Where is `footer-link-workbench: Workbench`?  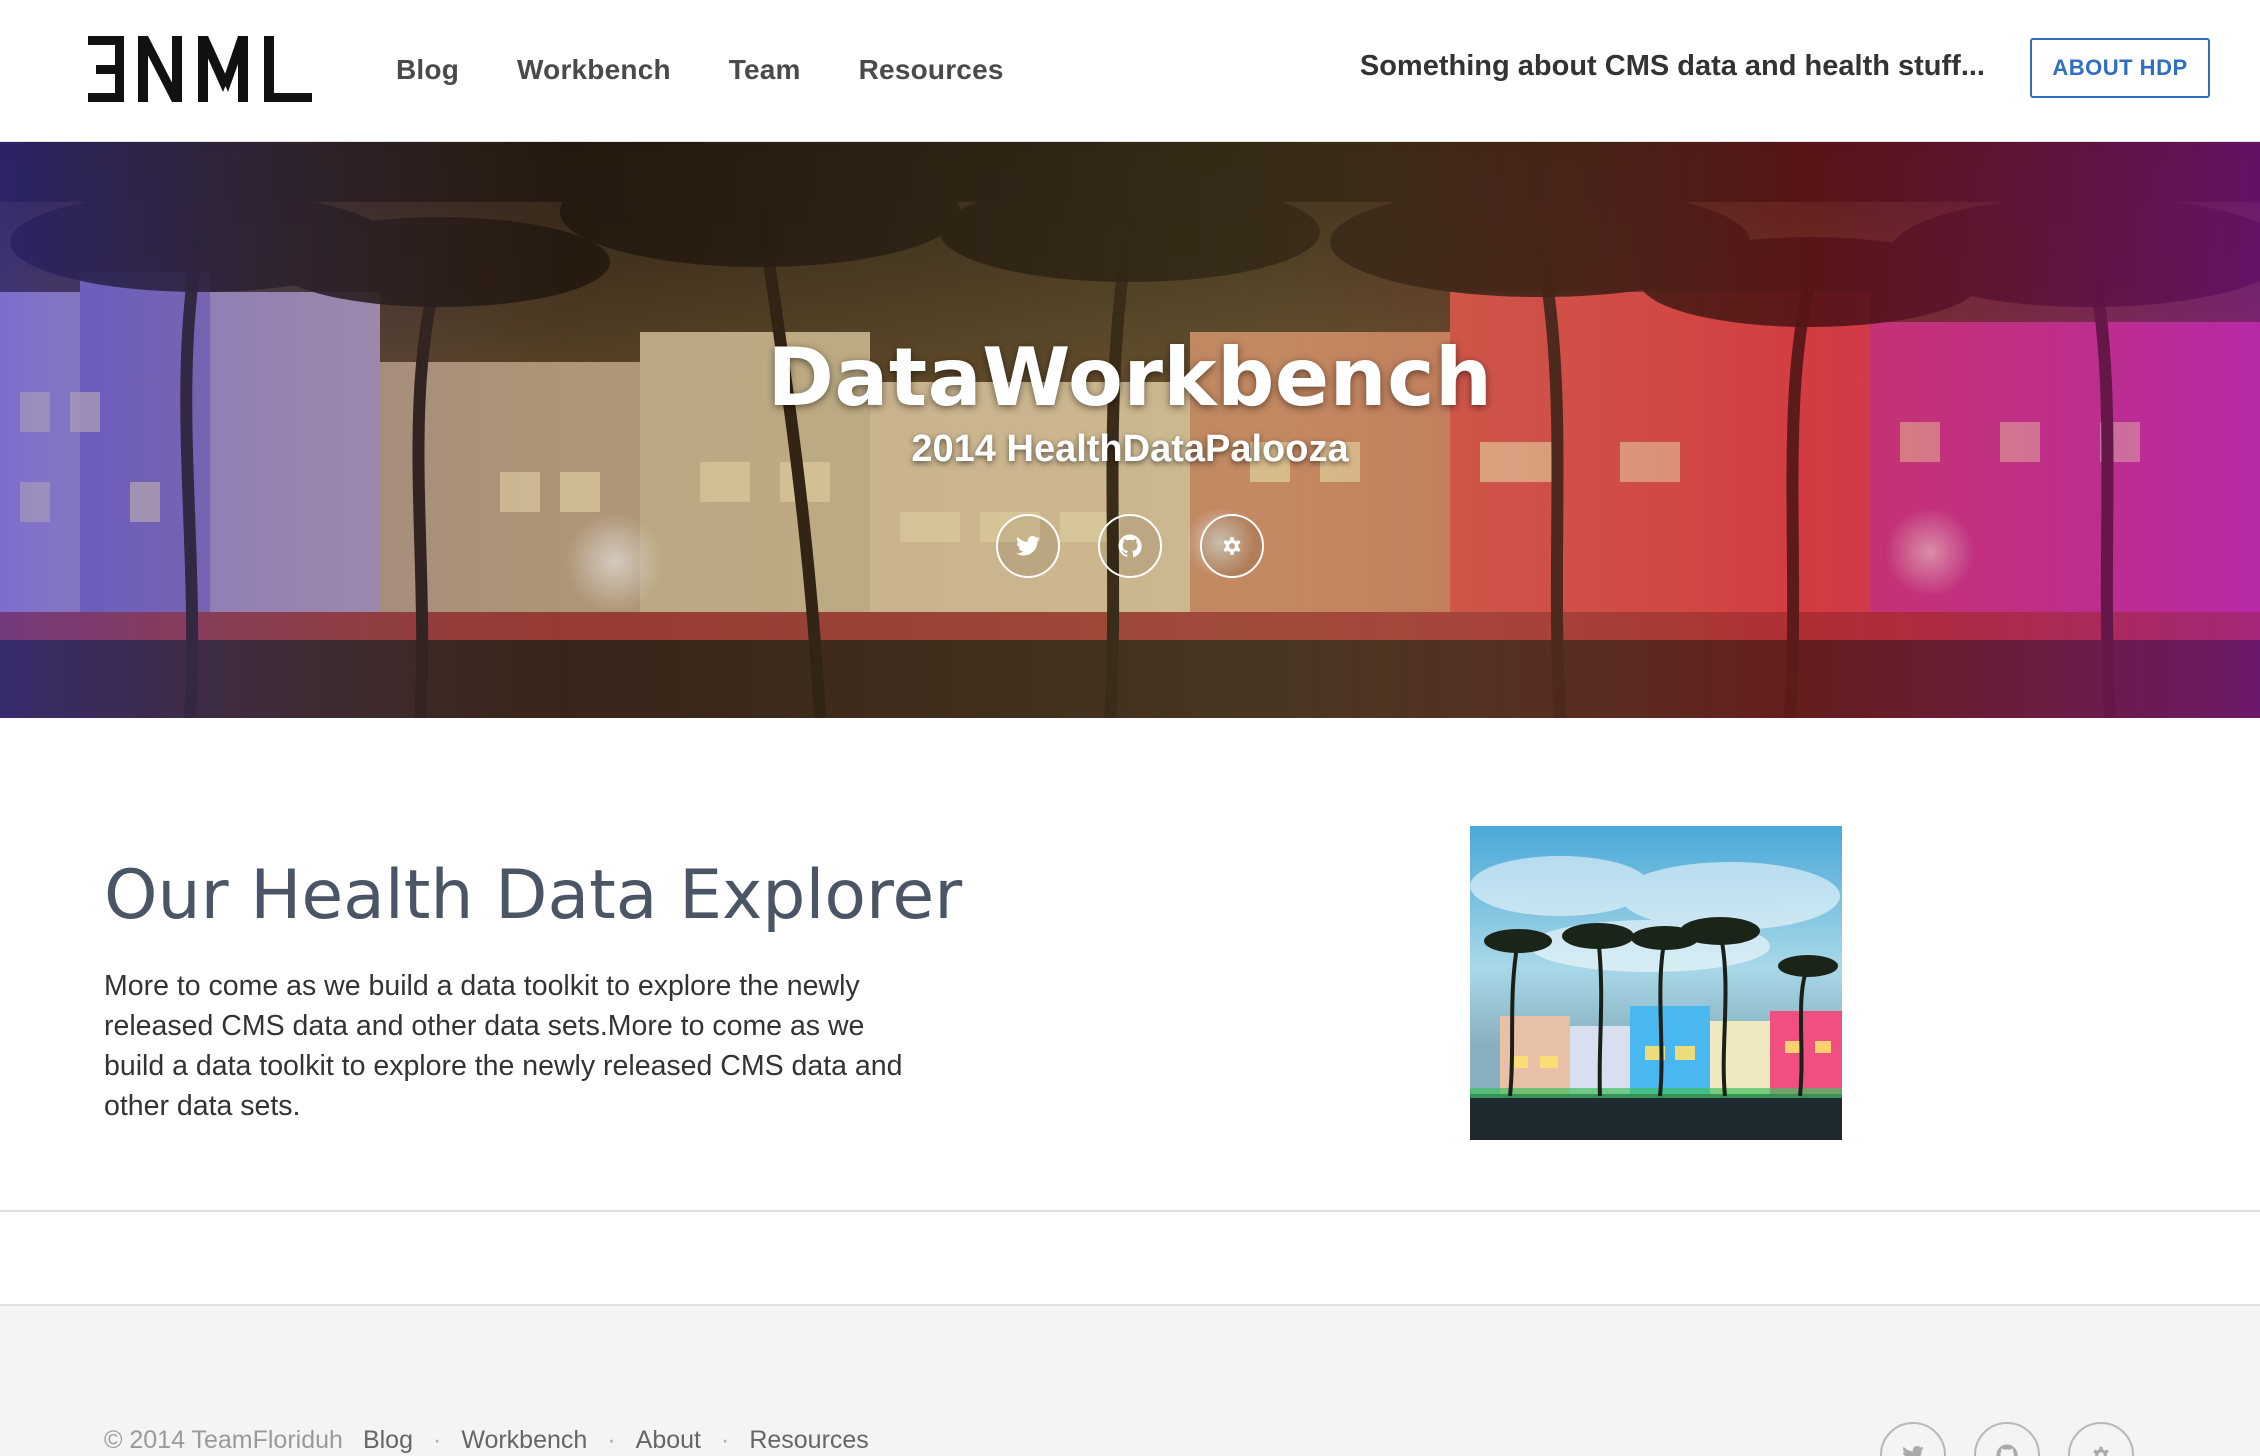 footer-link-workbench: Workbench is located at coordinates (524, 1438).